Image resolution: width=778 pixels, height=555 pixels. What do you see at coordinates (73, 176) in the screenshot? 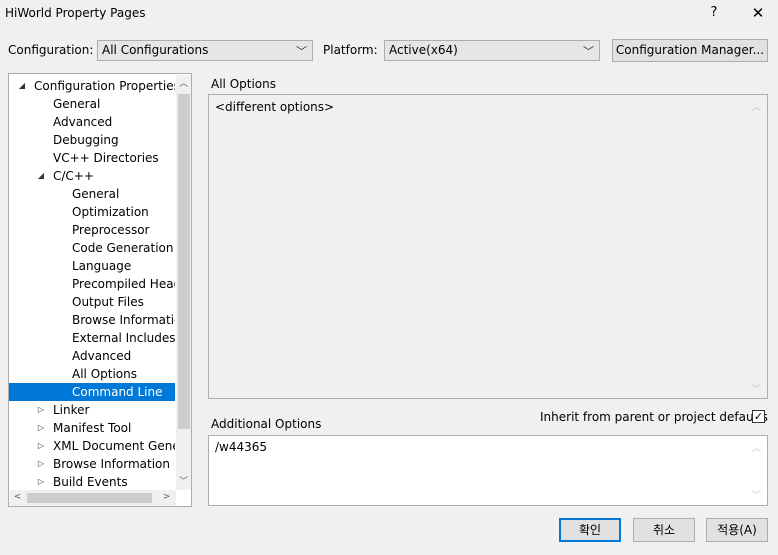
I see `tree-item-label: C/C++` at bounding box center [73, 176].